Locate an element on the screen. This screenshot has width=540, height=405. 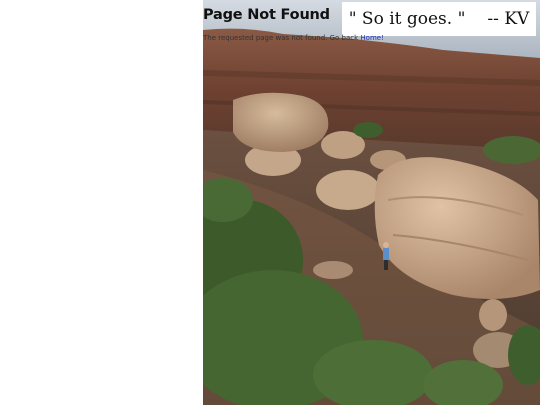
quote-author: -- KV is located at coordinates (508, 19).